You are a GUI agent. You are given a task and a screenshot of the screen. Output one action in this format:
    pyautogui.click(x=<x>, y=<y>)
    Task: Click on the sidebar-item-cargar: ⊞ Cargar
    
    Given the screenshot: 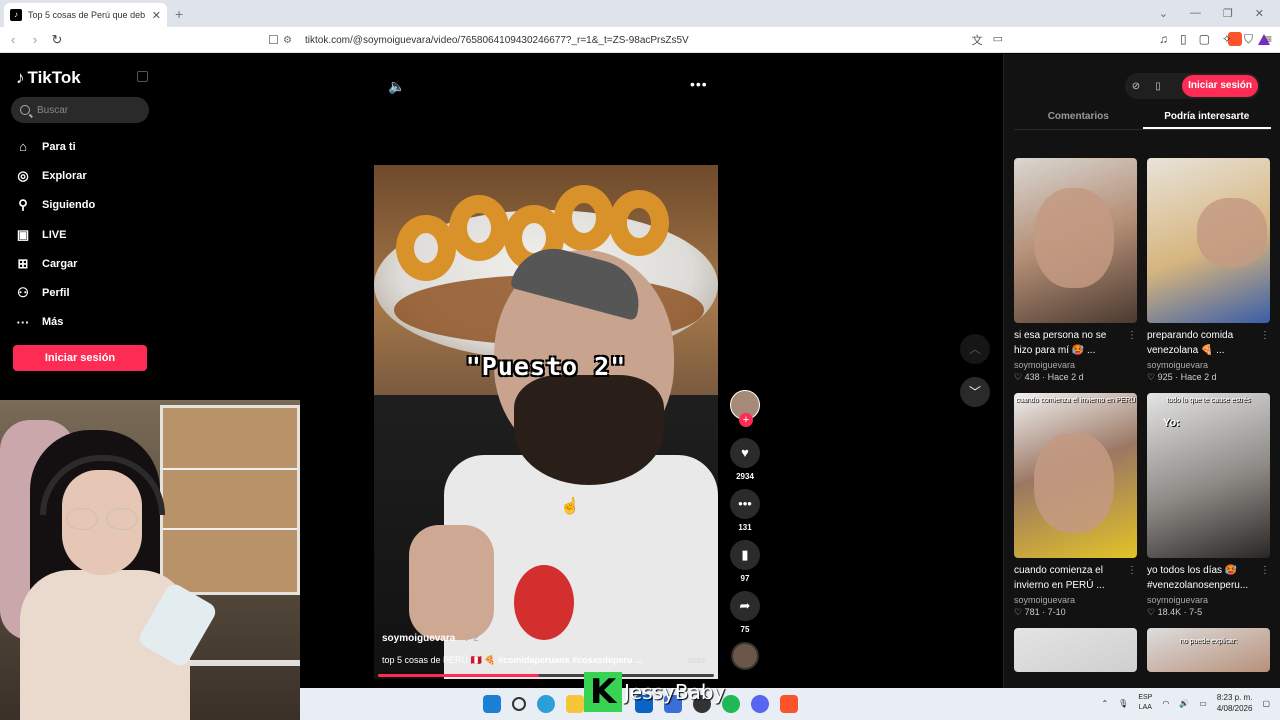 What is the action you would take?
    pyautogui.click(x=55, y=263)
    